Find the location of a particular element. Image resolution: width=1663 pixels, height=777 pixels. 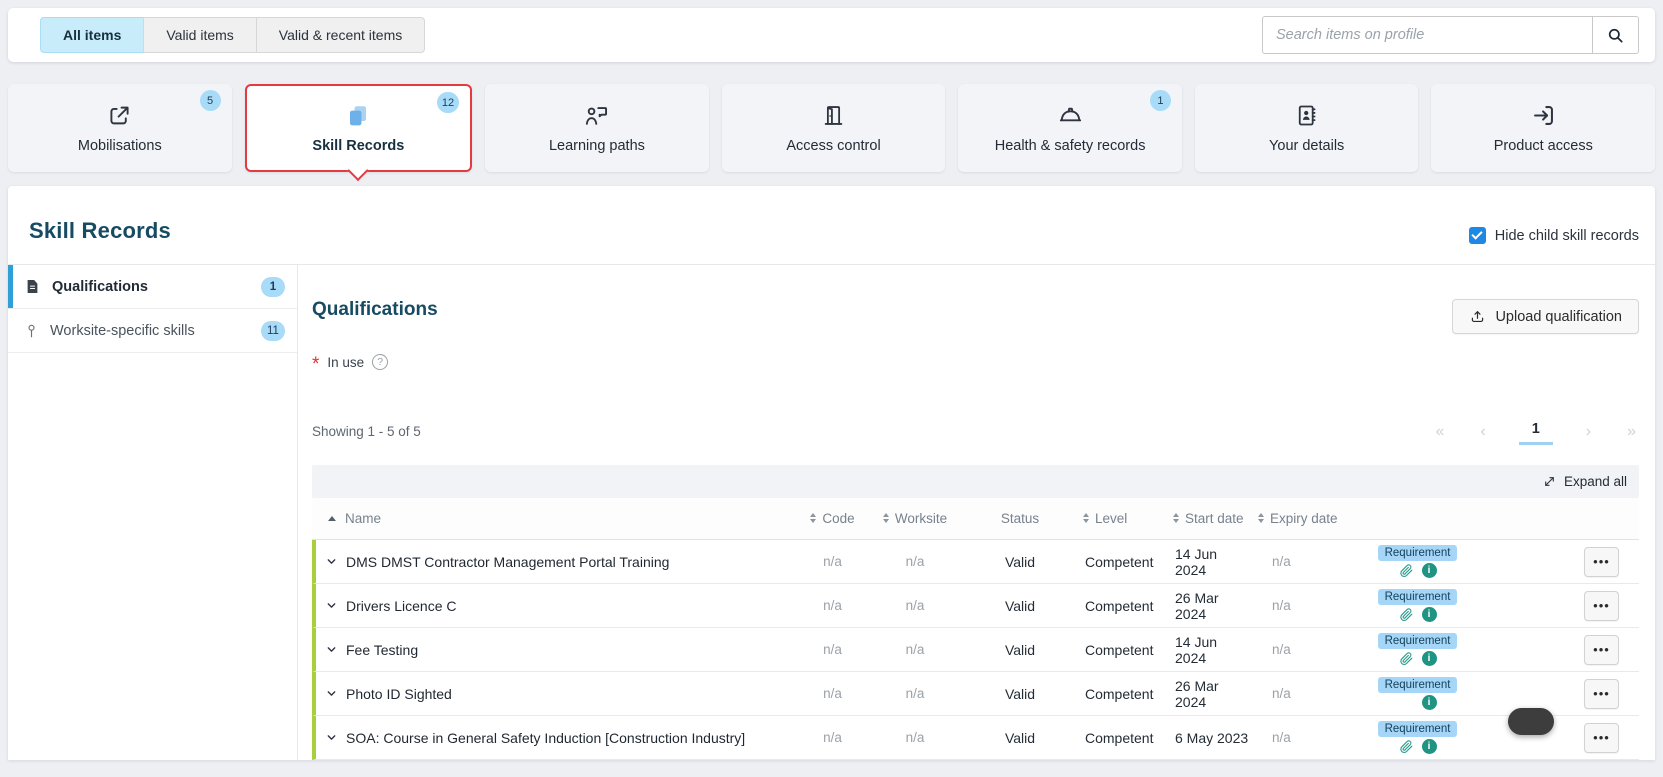

hide-child-checkbox is located at coordinates (1477, 235).